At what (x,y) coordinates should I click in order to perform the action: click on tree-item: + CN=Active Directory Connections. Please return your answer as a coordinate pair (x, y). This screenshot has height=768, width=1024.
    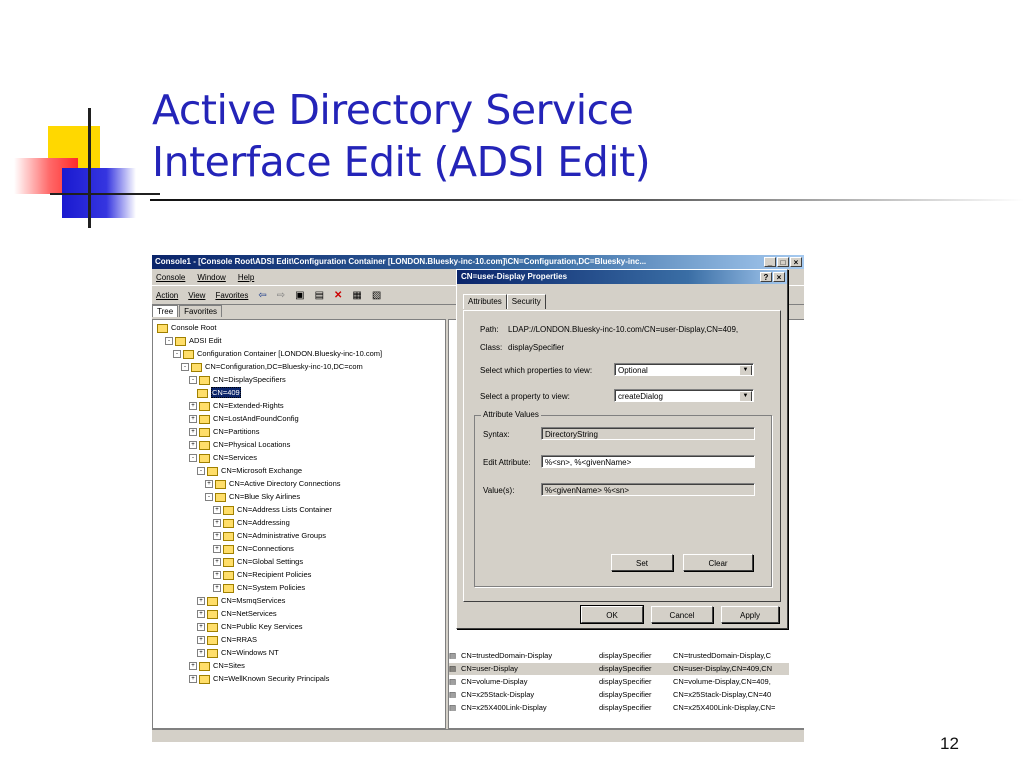
    Looking at the image, I should click on (273, 484).